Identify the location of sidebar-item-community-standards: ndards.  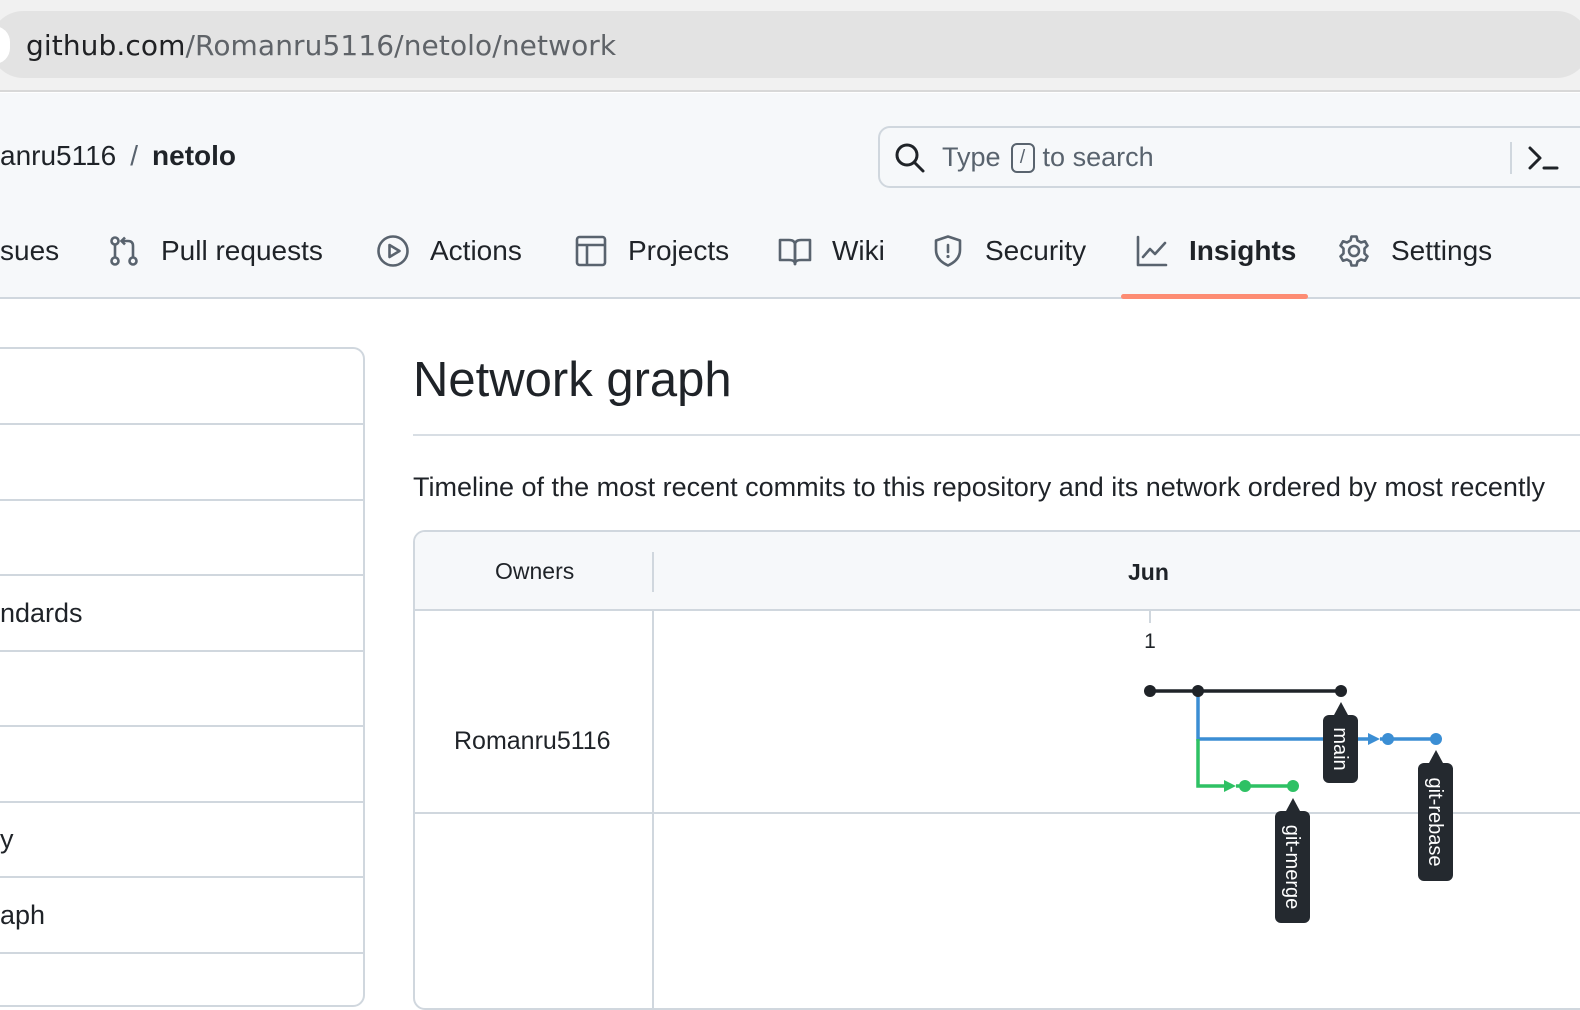
(181, 614).